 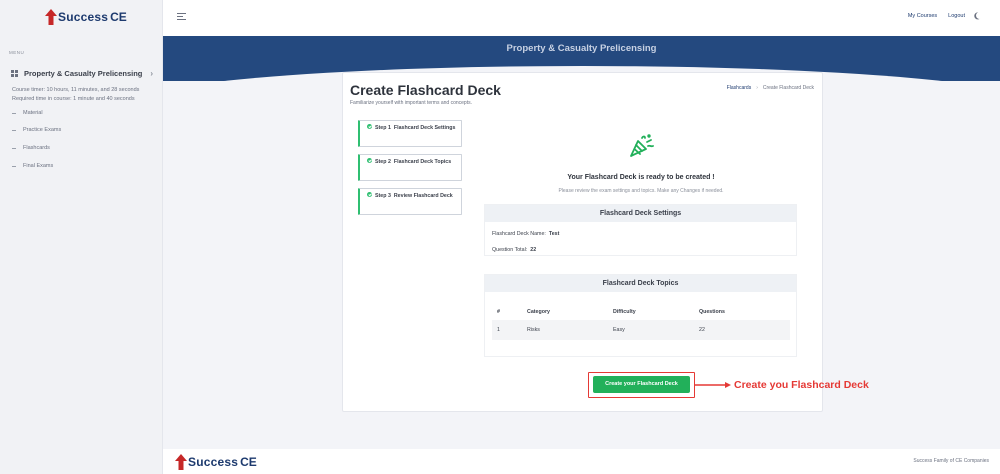 I want to click on annotation-highlight-box: Create your Flashcard Deck, so click(x=641, y=385).